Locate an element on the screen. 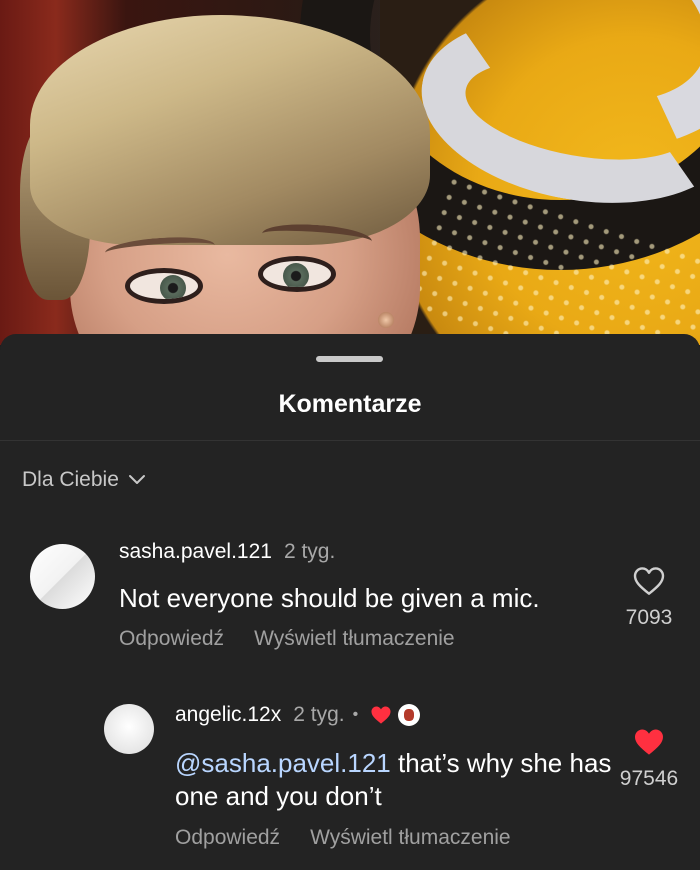 This screenshot has height=870, width=700. like-control: 7093 is located at coordinates (649, 598).